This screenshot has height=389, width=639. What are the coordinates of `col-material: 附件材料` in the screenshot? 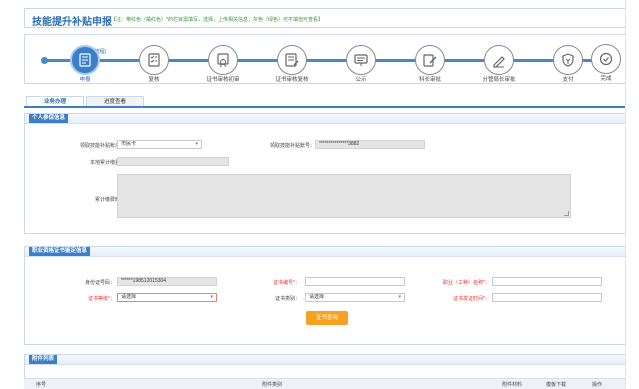 It's located at (512, 385).